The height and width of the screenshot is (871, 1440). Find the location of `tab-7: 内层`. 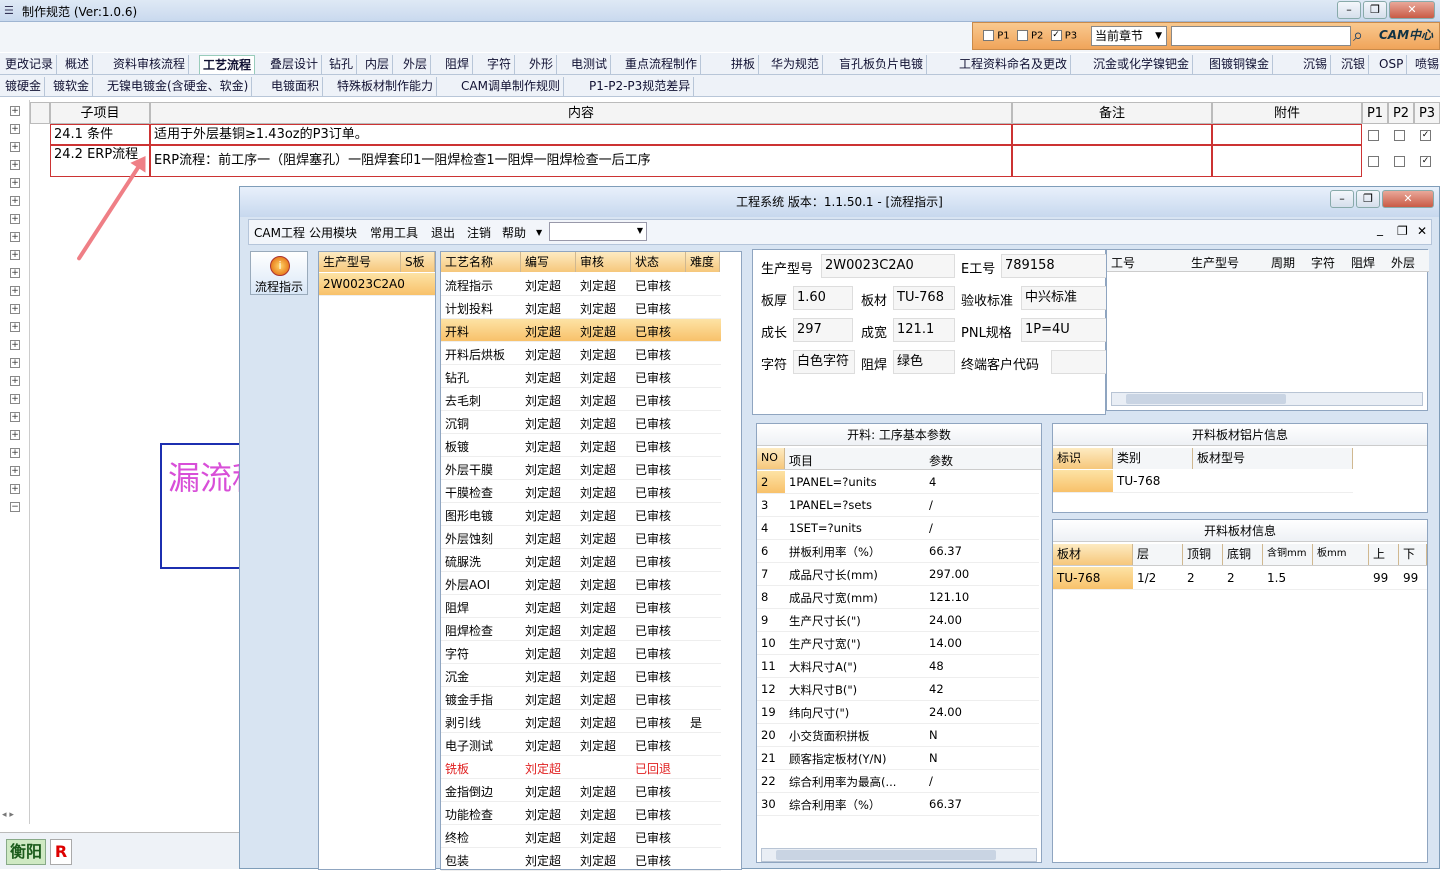

tab-7: 内层 is located at coordinates (378, 64).